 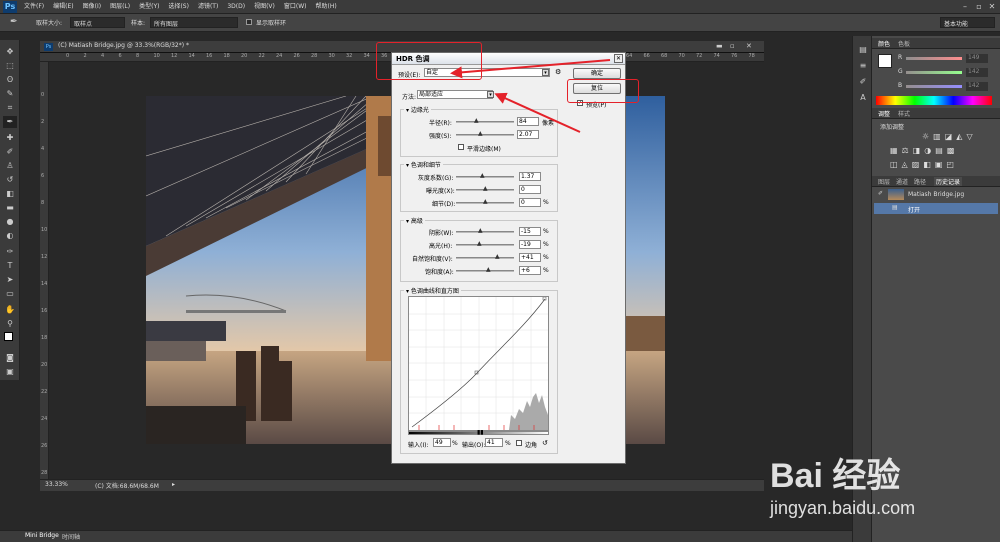 I want to click on menu-item: 类型(Y), so click(x=149, y=7).